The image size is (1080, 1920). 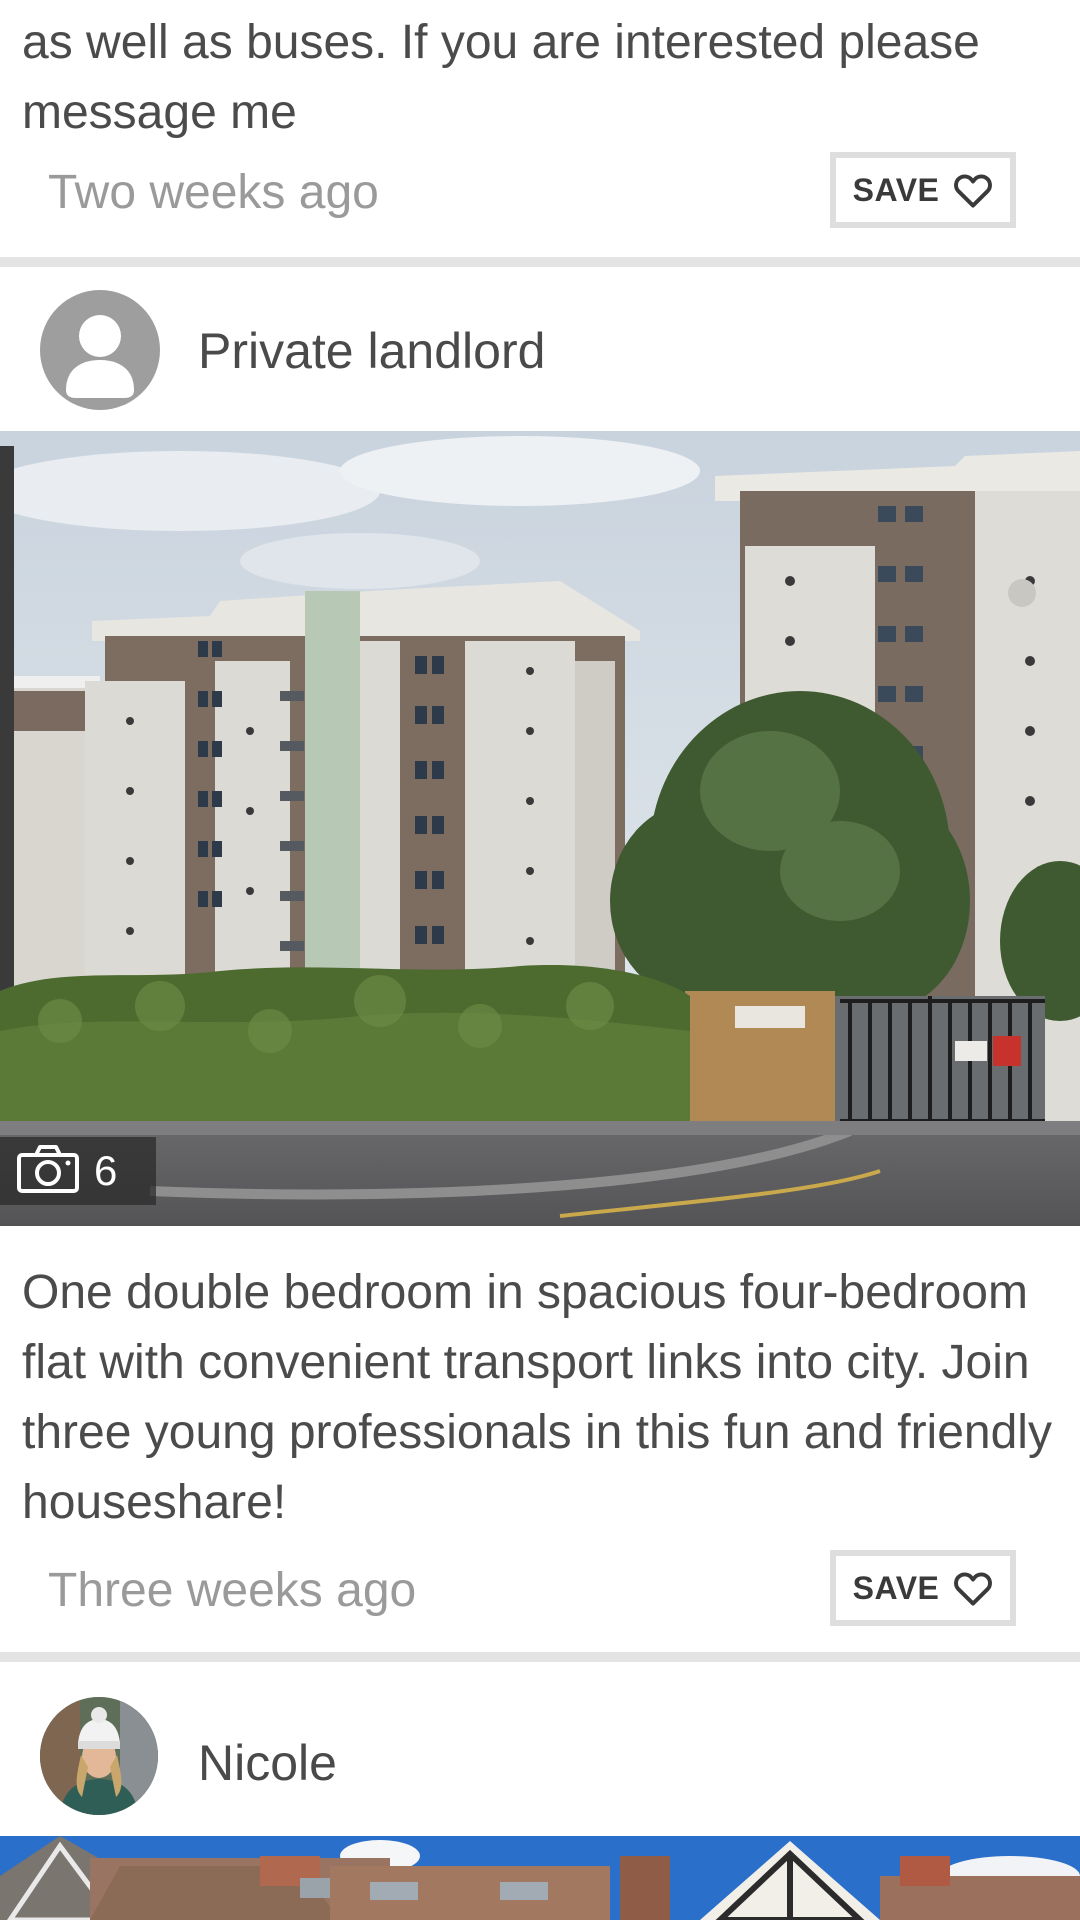 I want to click on poster-name: Nicole, so click(x=267, y=1763).